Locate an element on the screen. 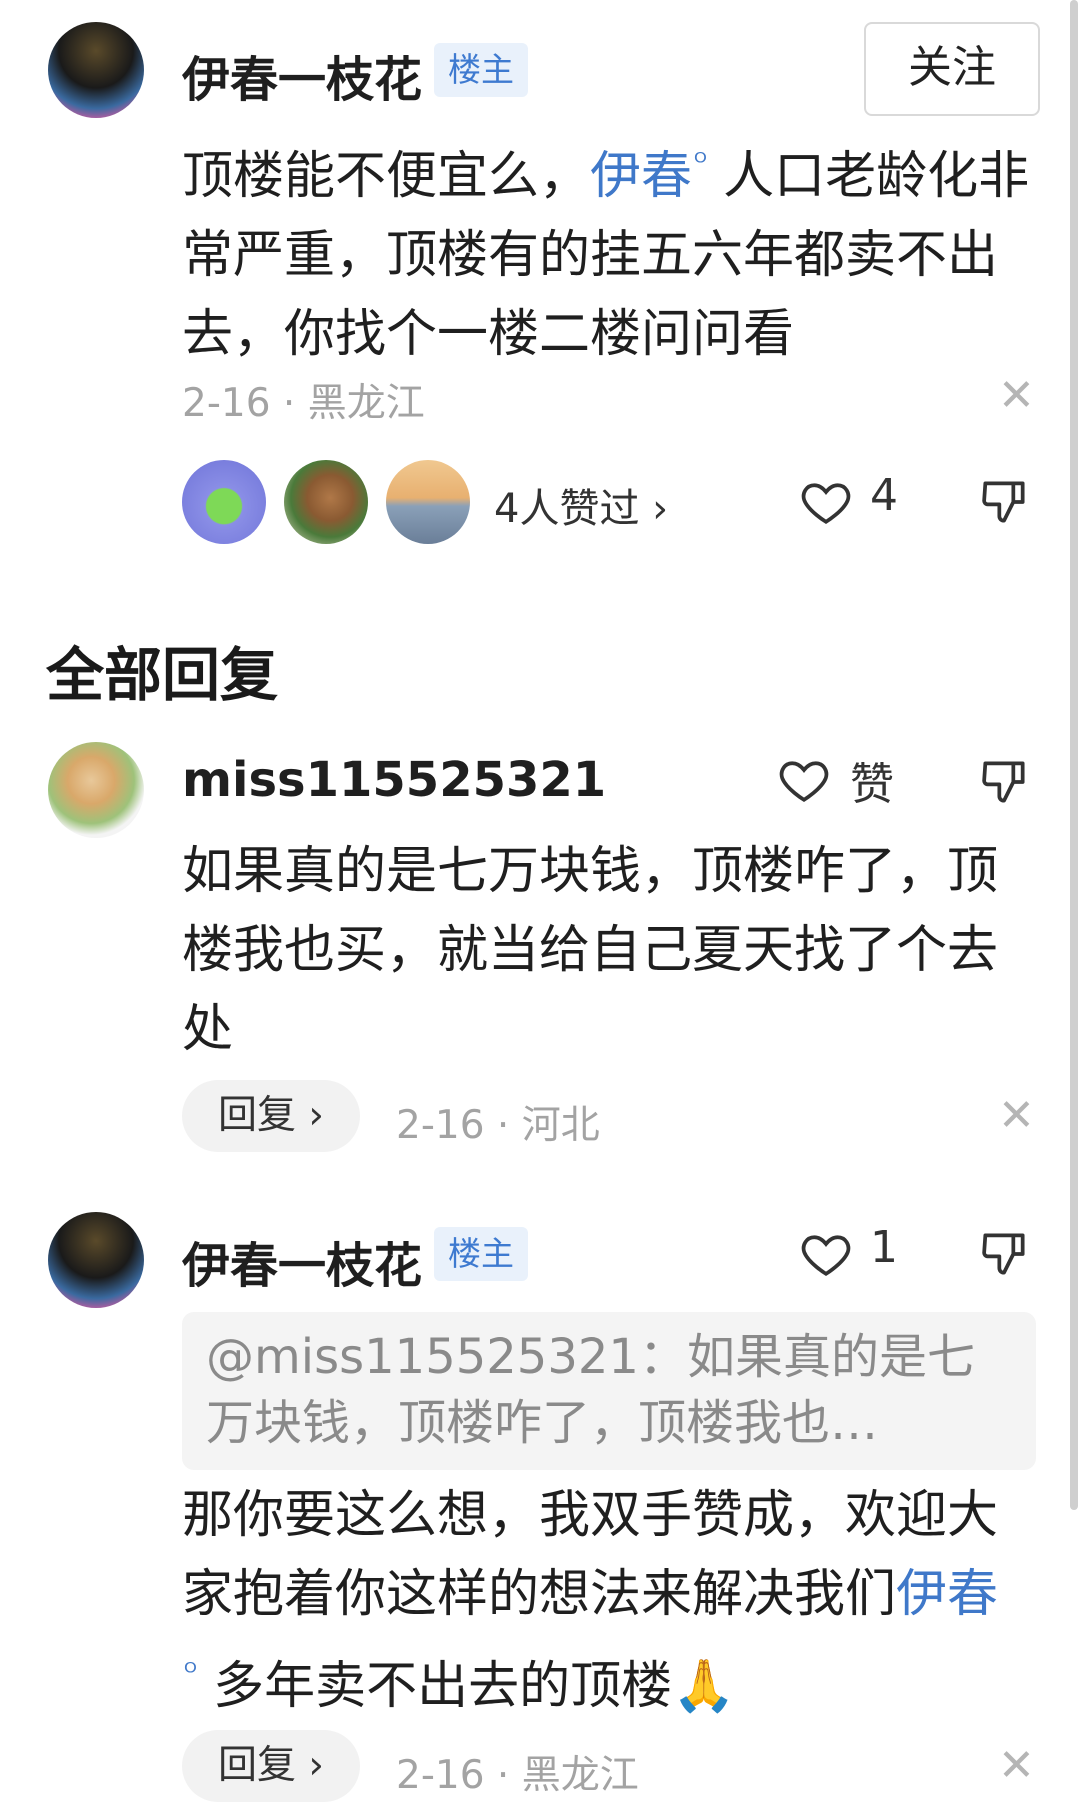 The width and height of the screenshot is (1080, 1804). follow-button: 关注 is located at coordinates (952, 69).